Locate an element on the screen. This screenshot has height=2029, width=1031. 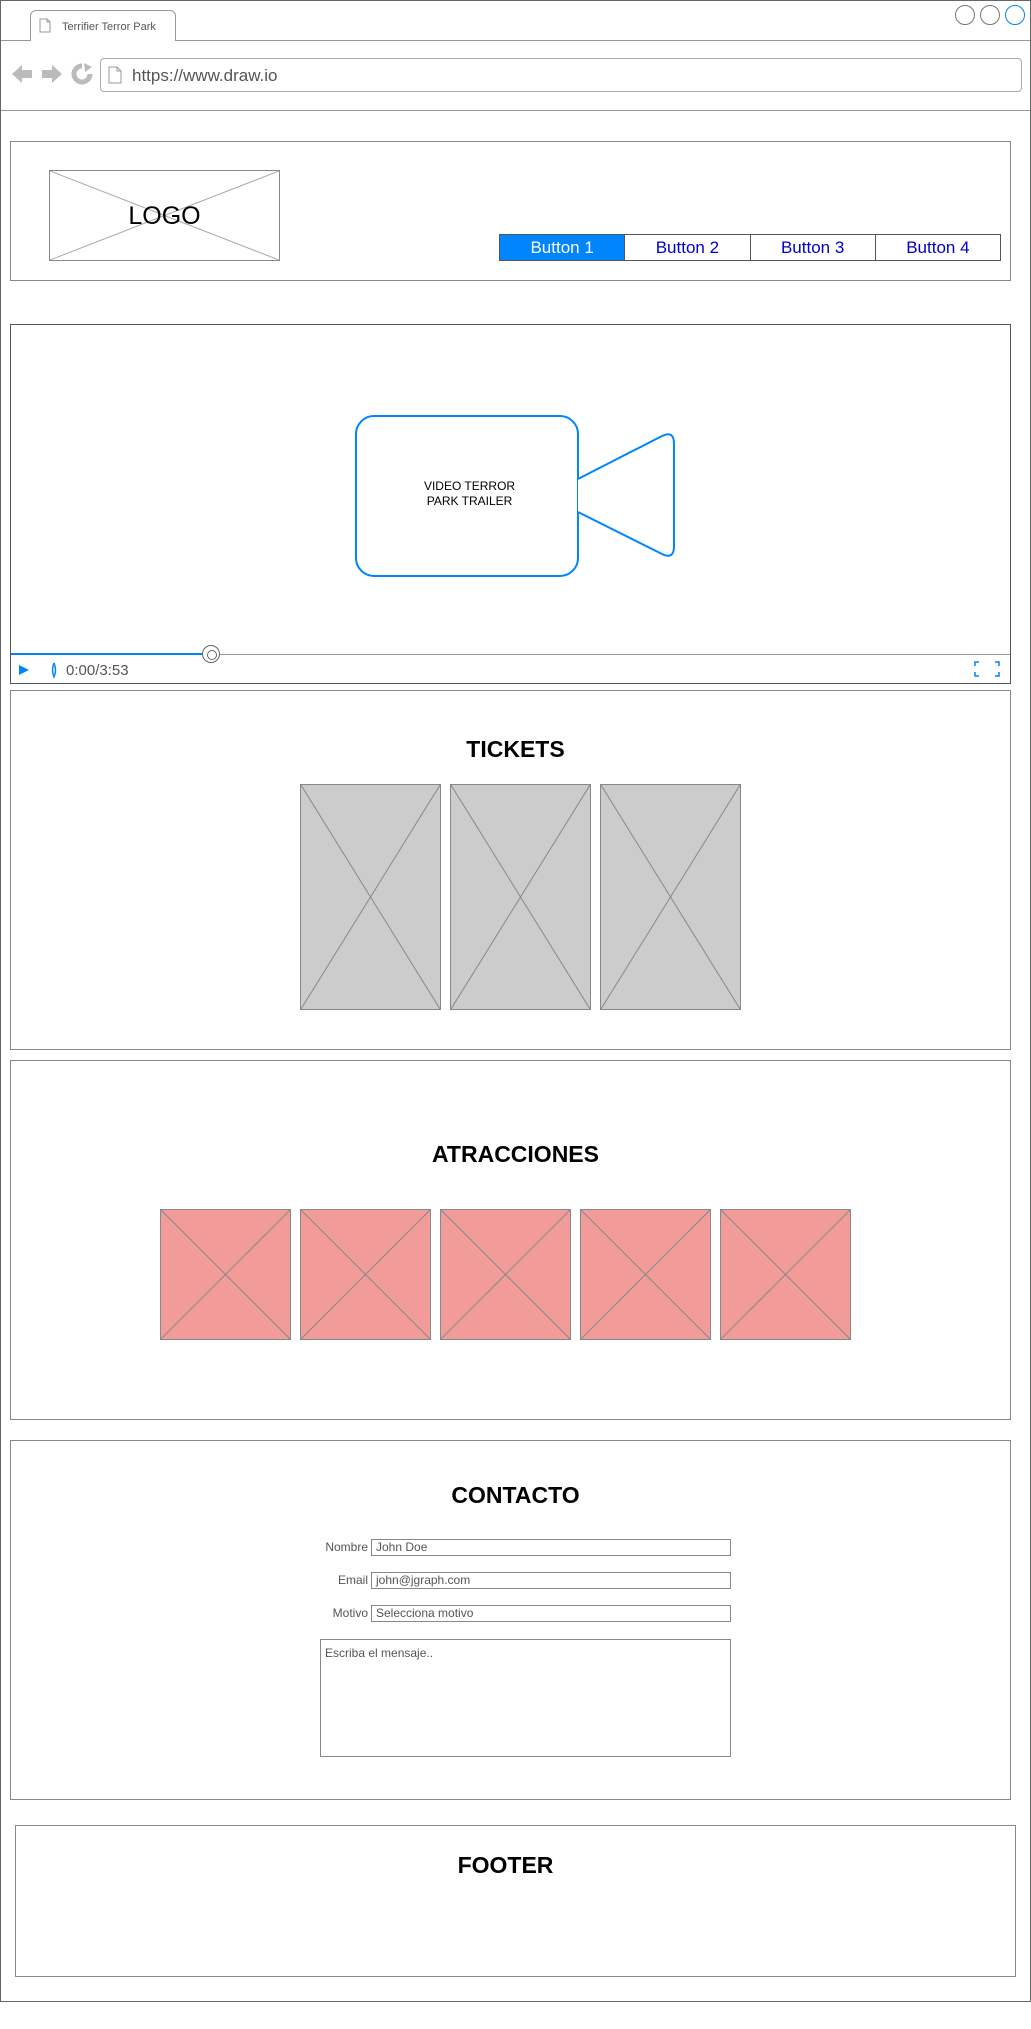
url-text: https://www.draw.io is located at coordinates (205, 75).